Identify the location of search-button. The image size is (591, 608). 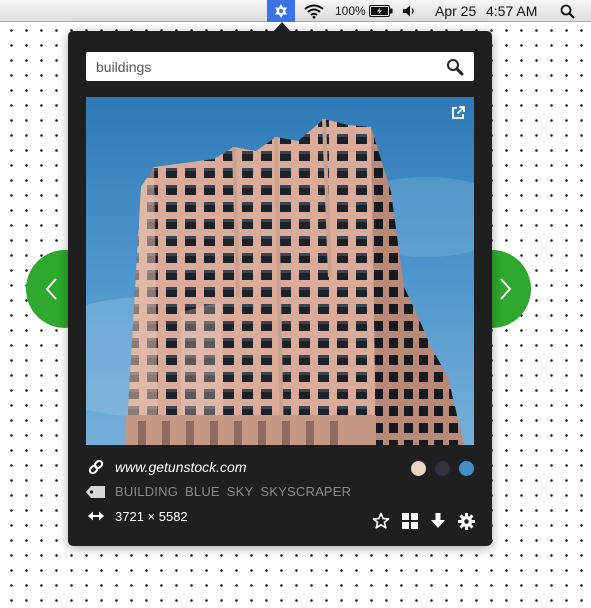
(455, 67).